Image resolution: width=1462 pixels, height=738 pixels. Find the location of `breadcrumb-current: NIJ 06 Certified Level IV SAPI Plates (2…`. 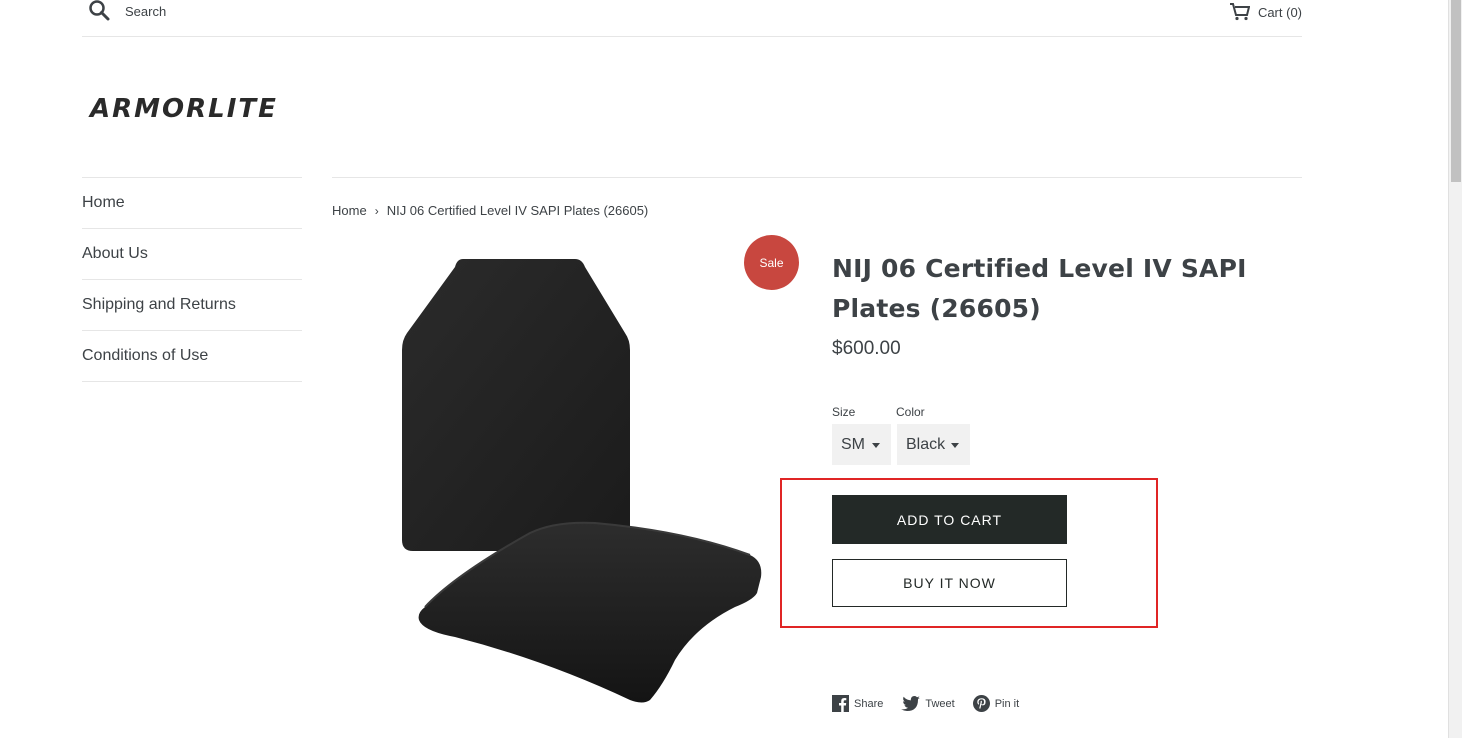

breadcrumb-current: NIJ 06 Certified Level IV SAPI Plates (2… is located at coordinates (517, 210).